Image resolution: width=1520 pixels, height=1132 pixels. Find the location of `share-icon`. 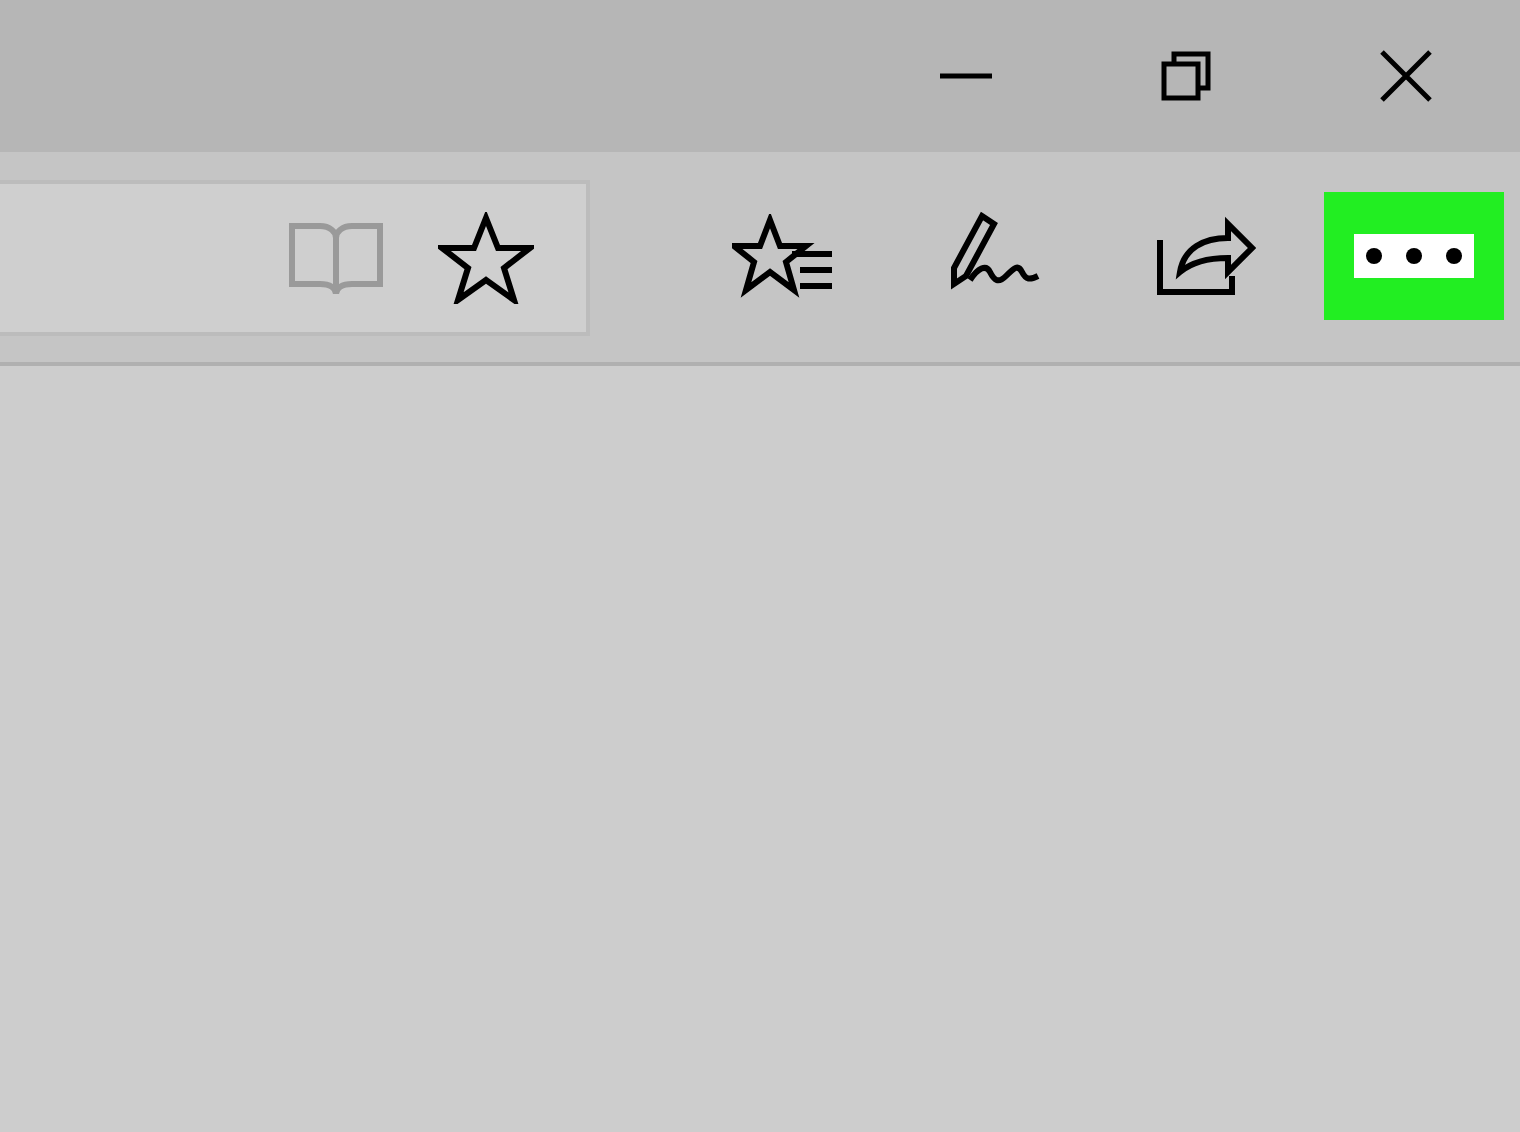

share-icon is located at coordinates (1204, 256).